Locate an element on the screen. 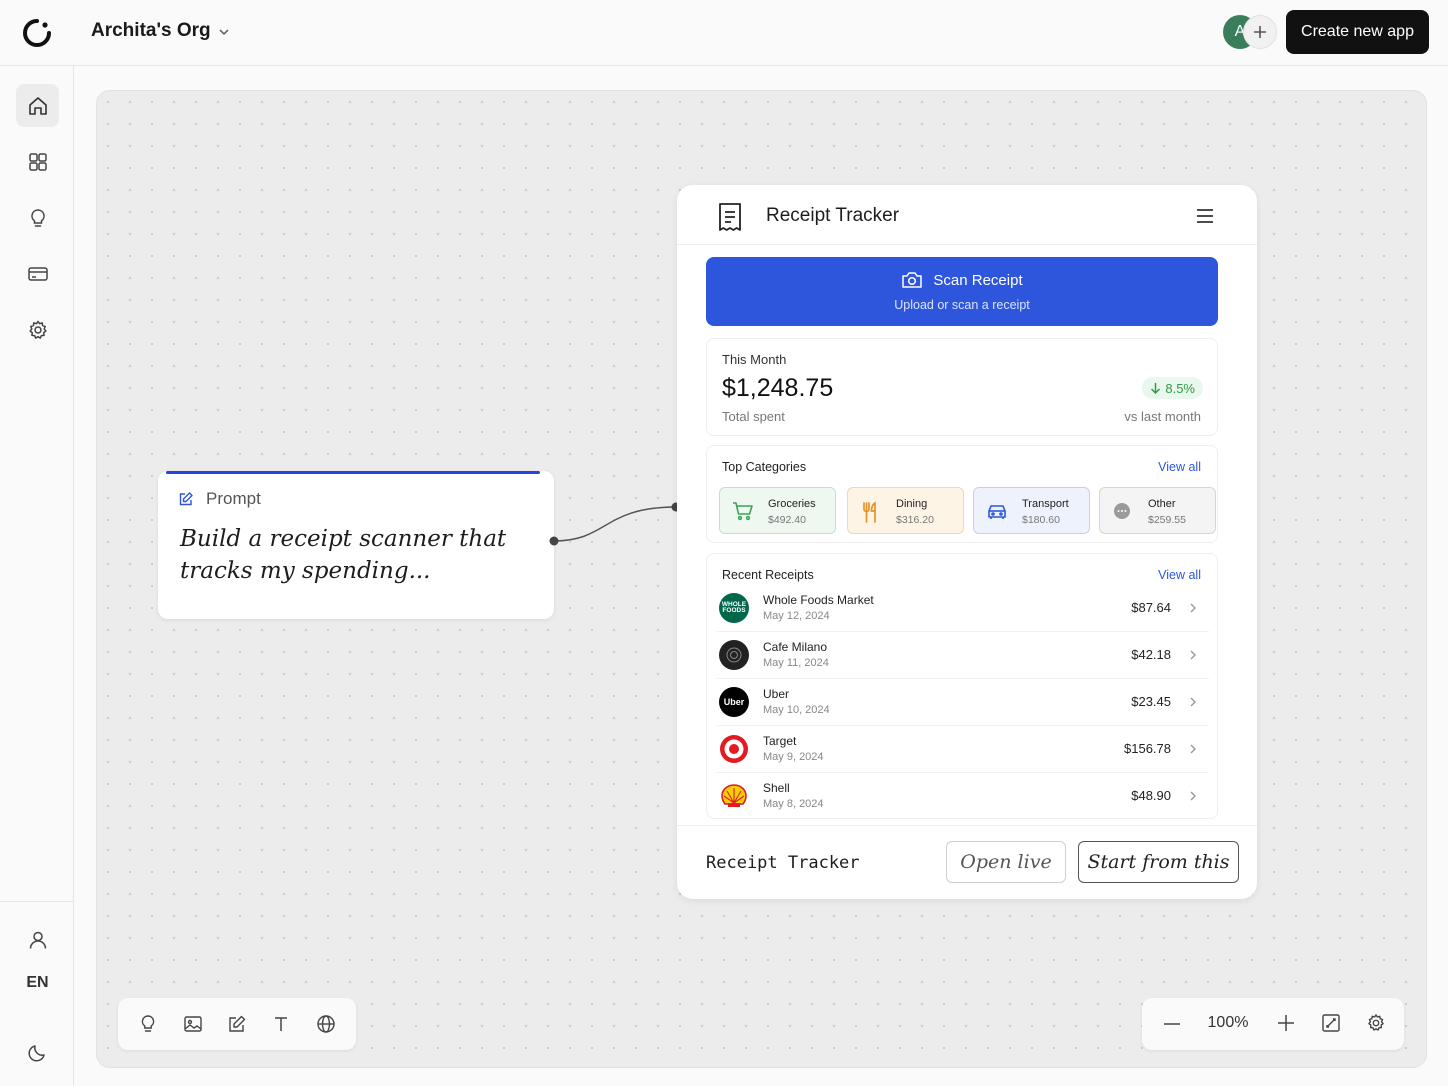  change-badge: 8.5% is located at coordinates (1172, 388).